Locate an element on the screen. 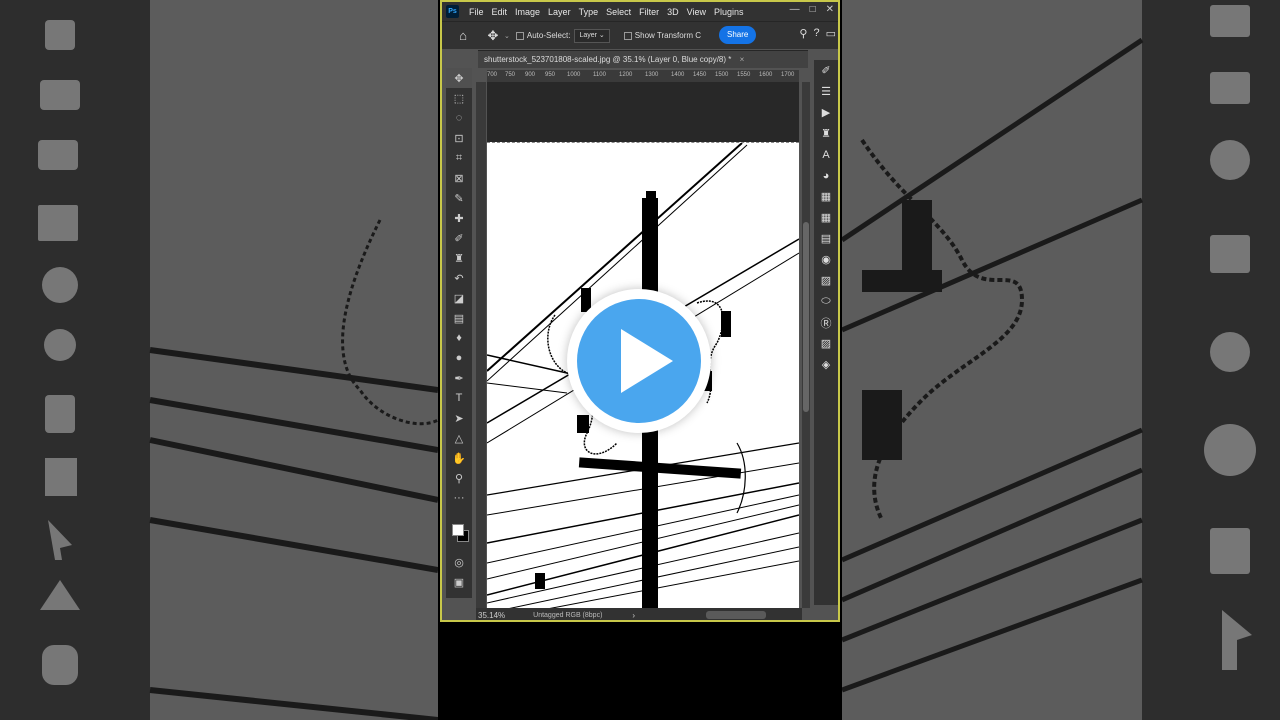 This screenshot has height=720, width=1280. photoshop-logo-icon: Ps is located at coordinates (452, 11).